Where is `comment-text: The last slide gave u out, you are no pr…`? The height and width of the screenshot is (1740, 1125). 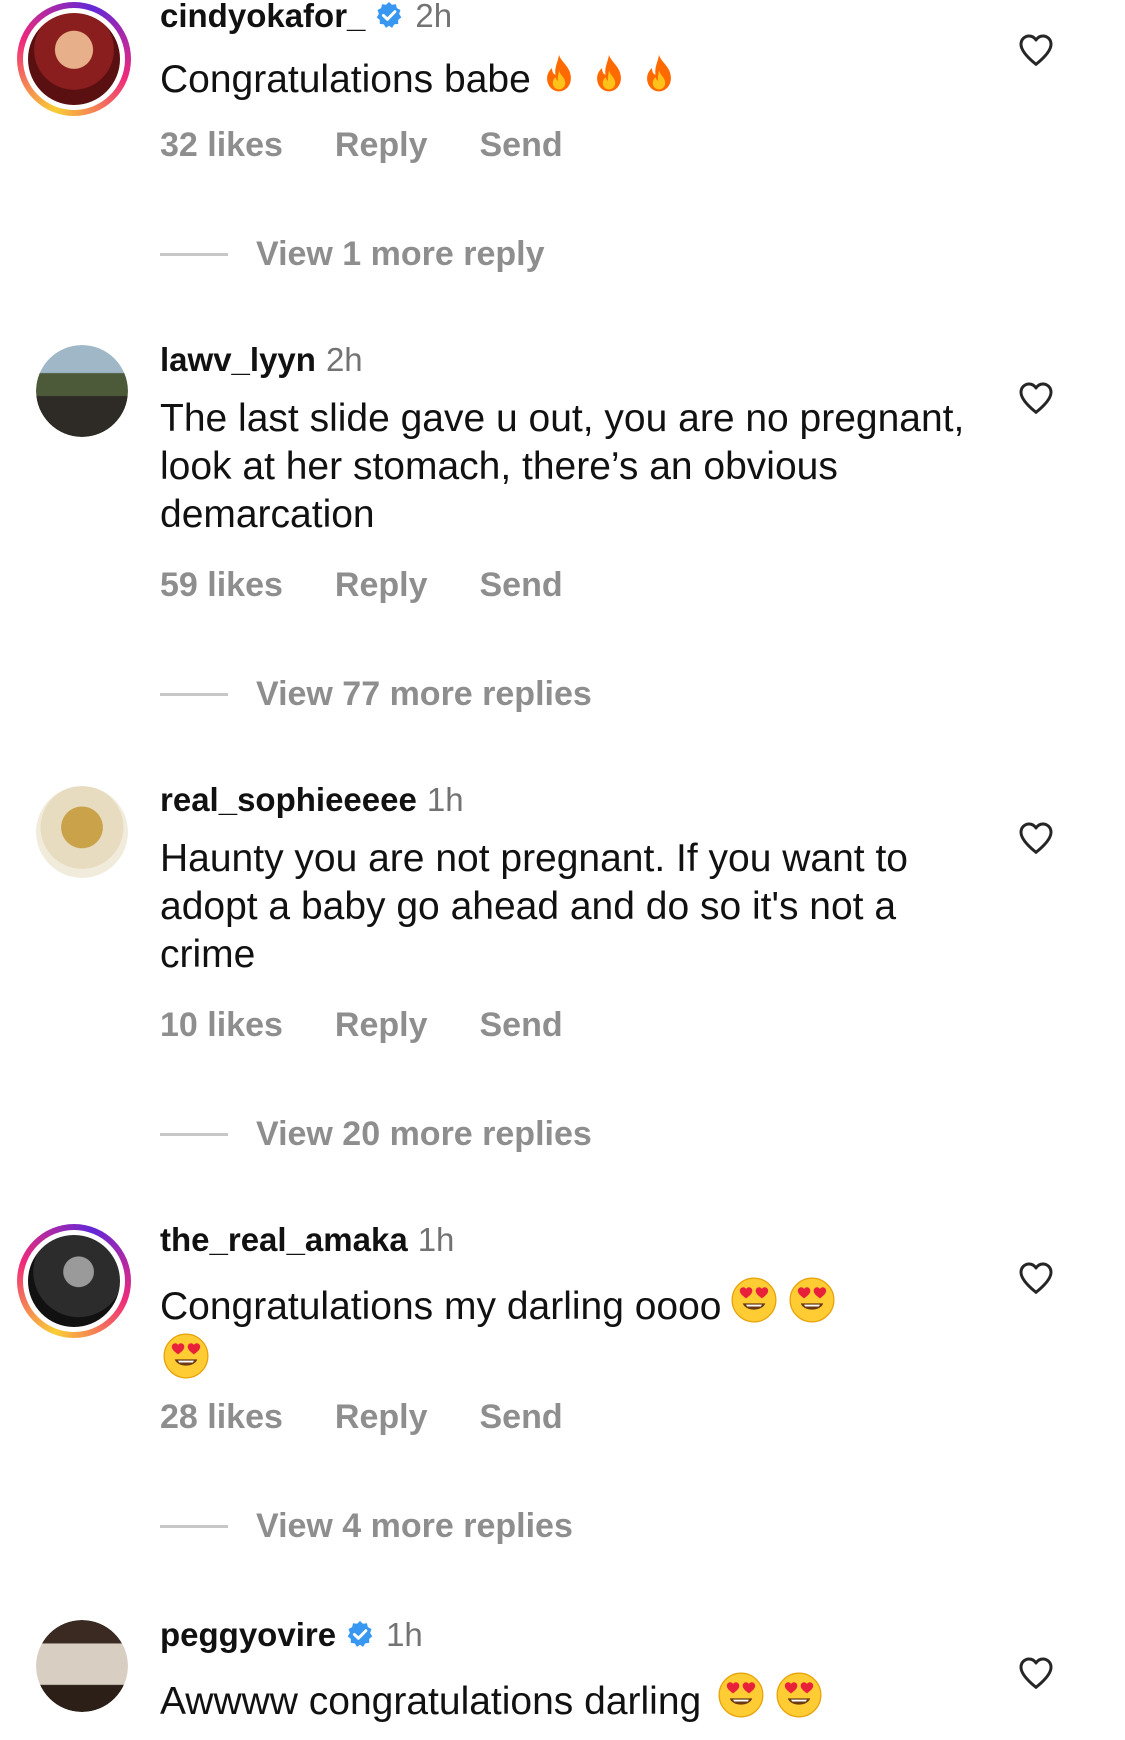
comment-text: The last slide gave u out, you are no pr… is located at coordinates (562, 466).